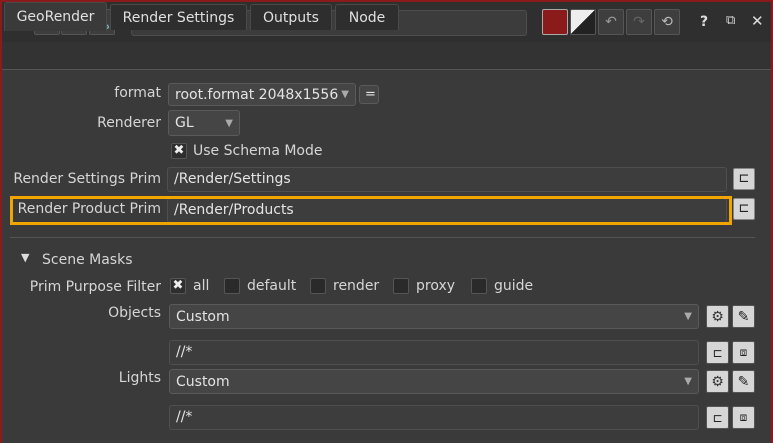 This screenshot has width=773, height=443. I want to click on tab-render-settings: Render Settings, so click(178, 17).